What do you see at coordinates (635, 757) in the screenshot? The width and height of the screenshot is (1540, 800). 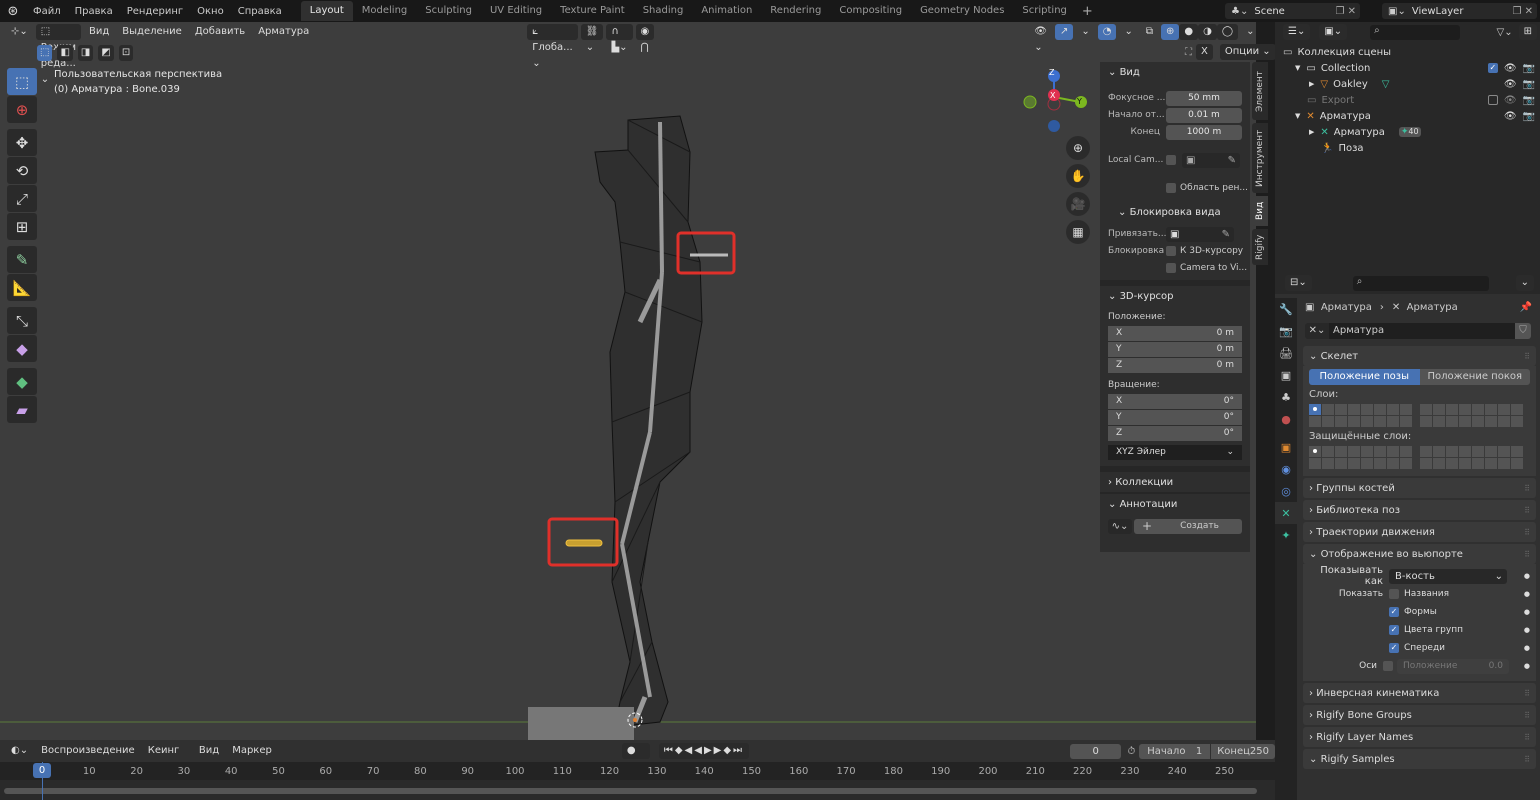 I see `auto-keying-icon: ● ⌄` at bounding box center [635, 757].